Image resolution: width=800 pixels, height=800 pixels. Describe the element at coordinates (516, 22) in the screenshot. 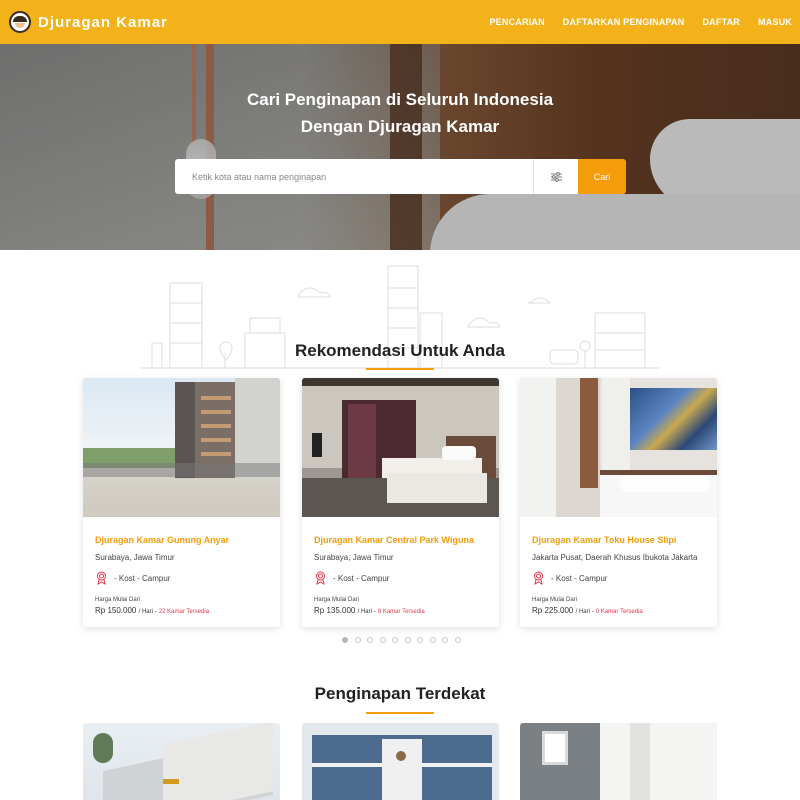

I see `nav-link-pencarian: PENCARIAN` at that location.